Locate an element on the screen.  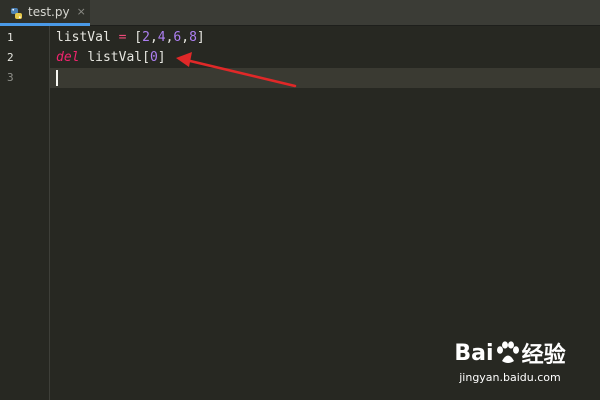
baidu-jingyan-watermark: Bai 经验 jingyan.baidu.com is located at coordinates (510, 361).